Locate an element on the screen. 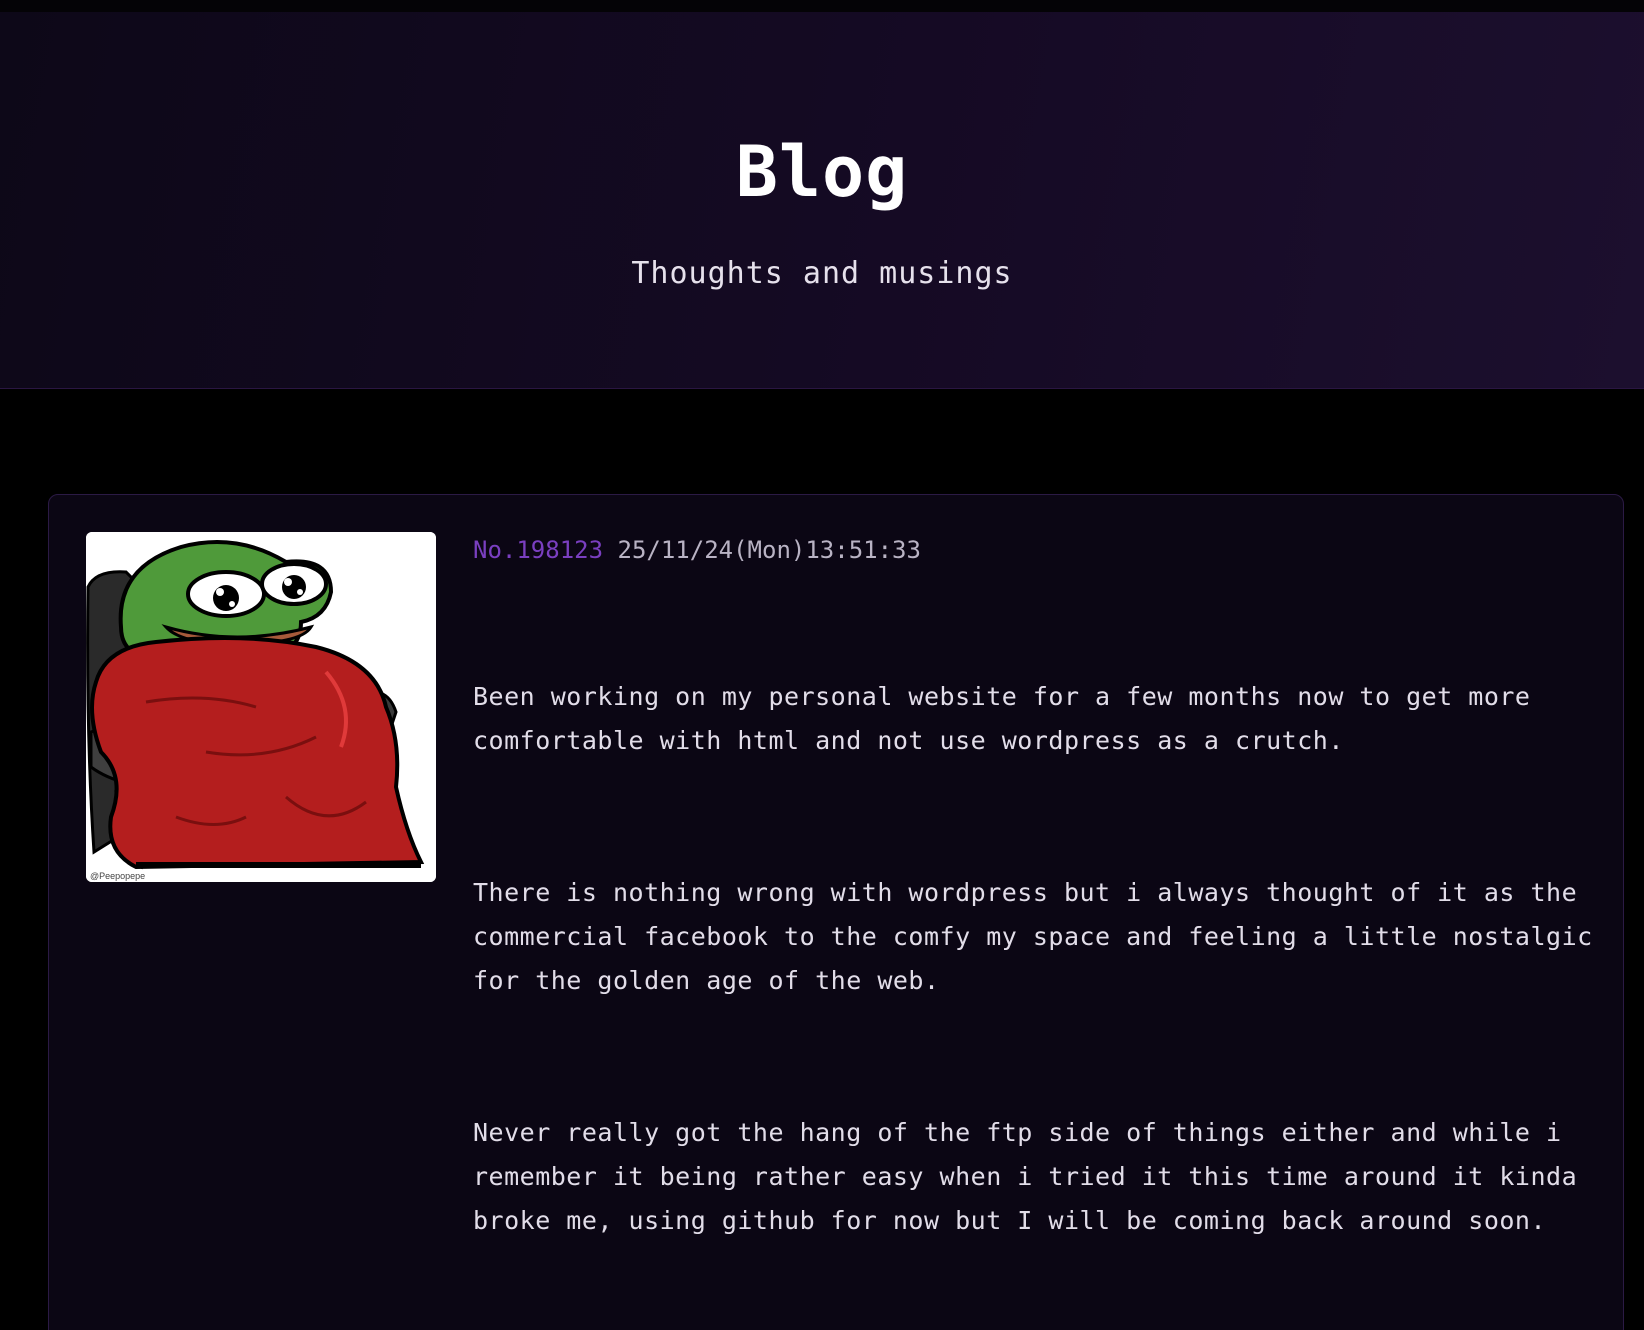  post-meta: No.198123 25/11/24(Mon)13:51:33 is located at coordinates (697, 550).